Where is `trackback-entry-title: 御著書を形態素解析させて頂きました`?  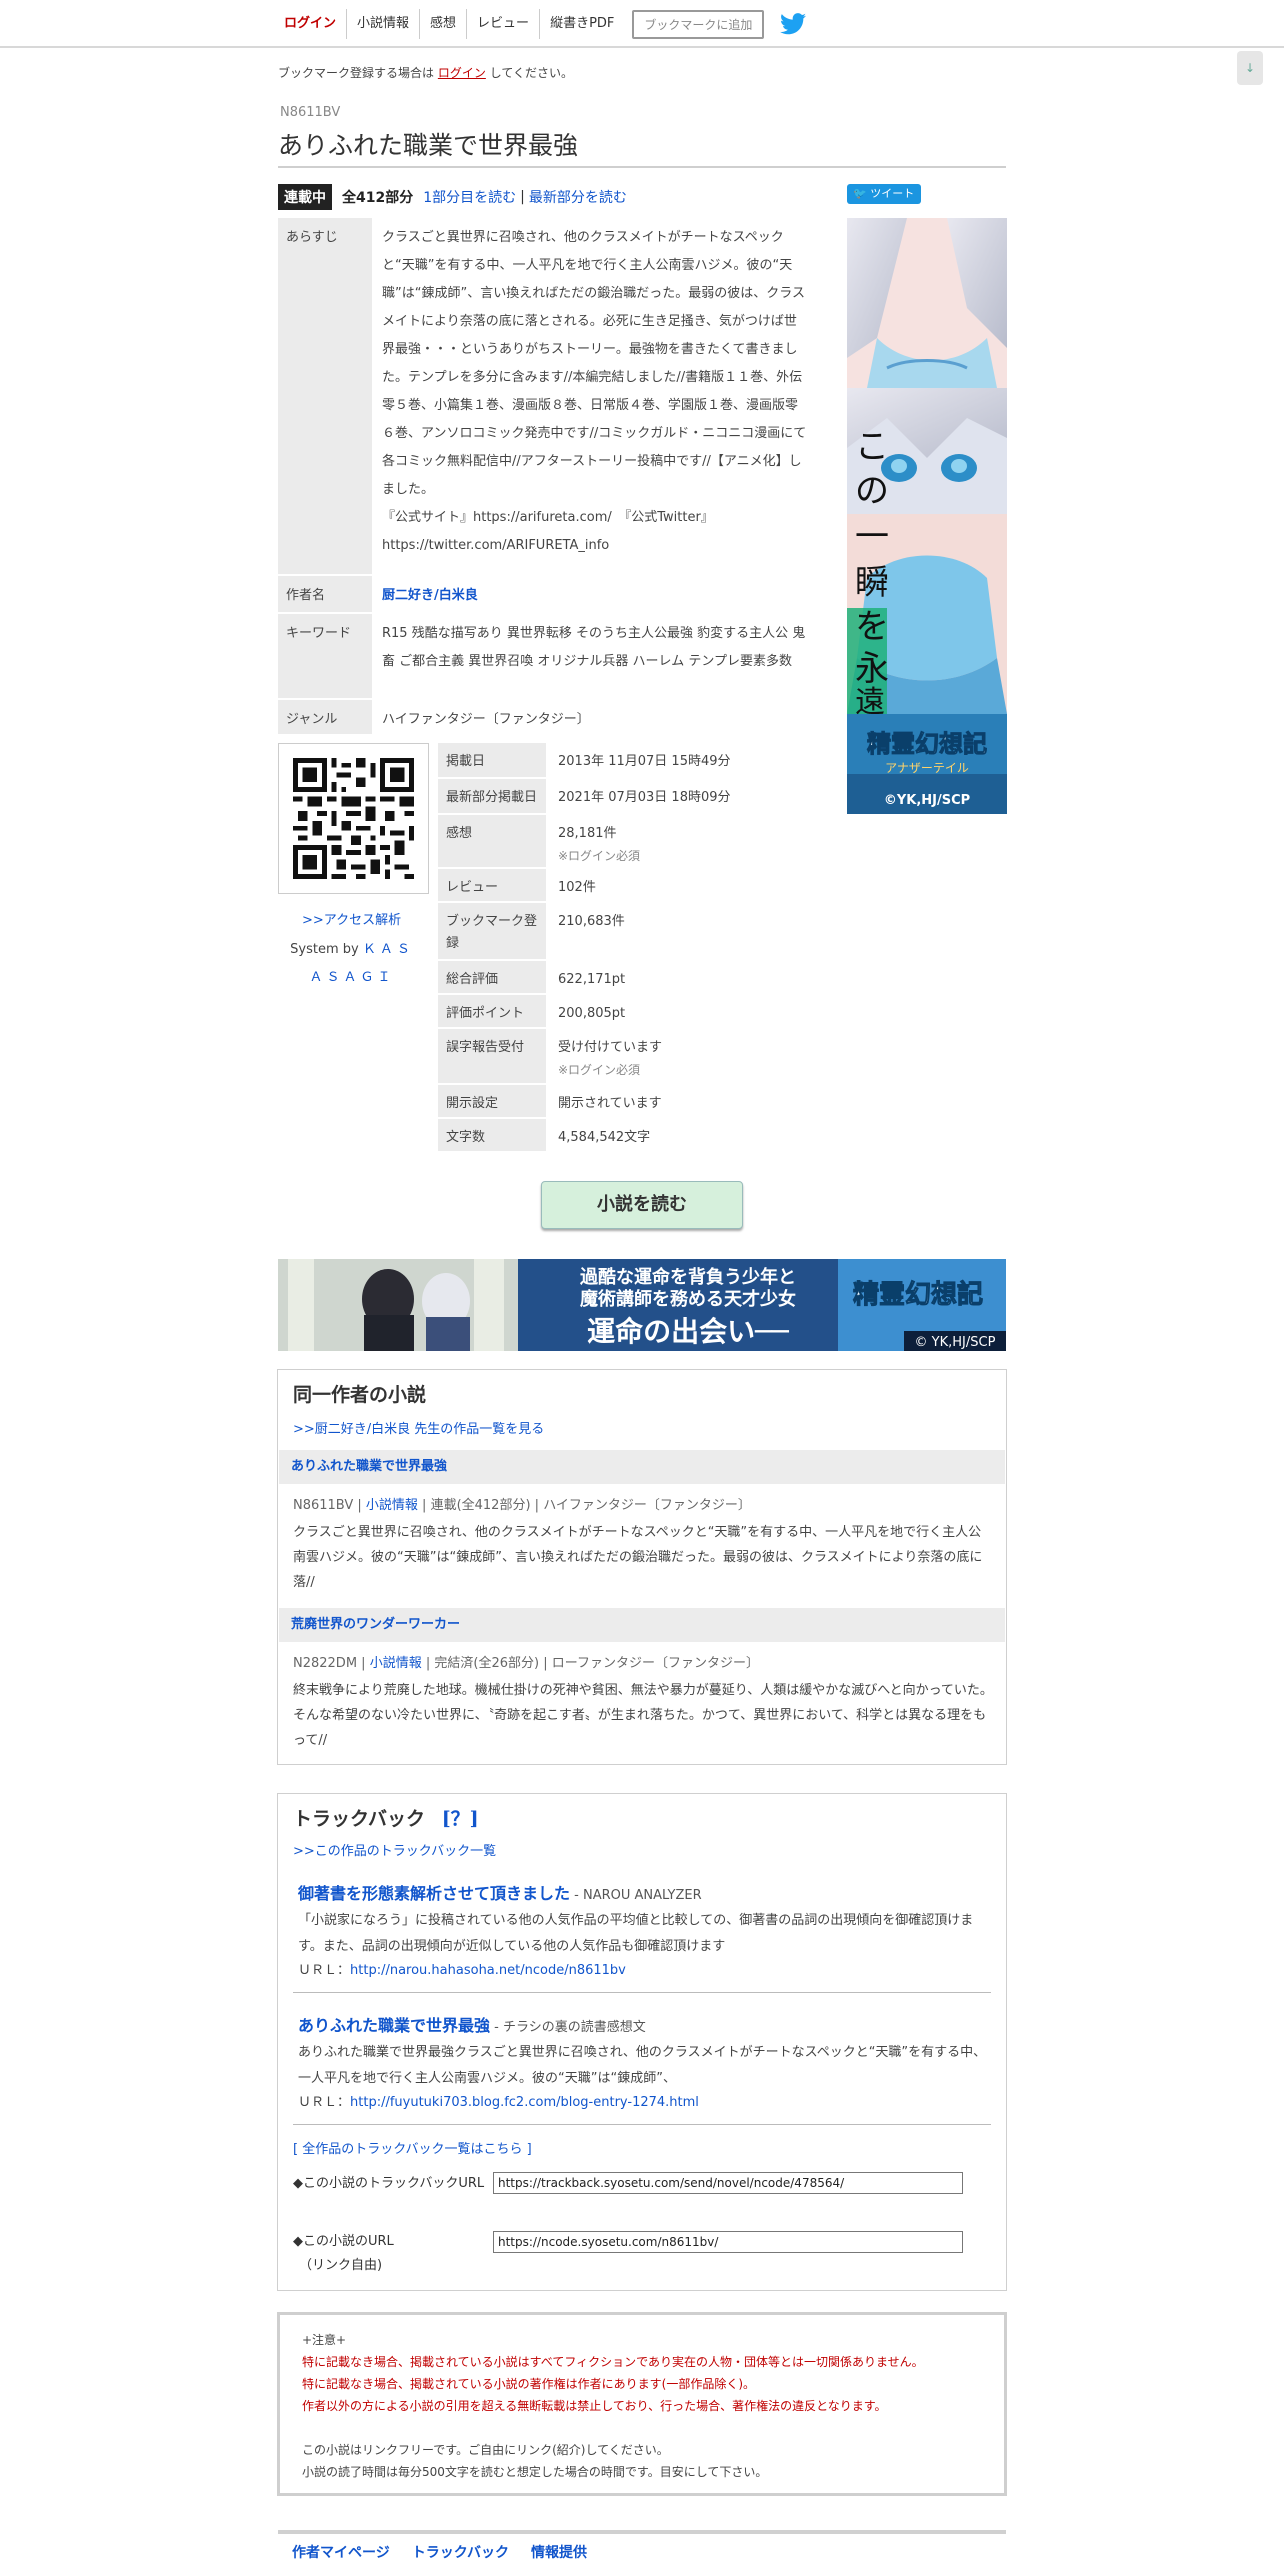 trackback-entry-title: 御著書を形態素解析させて頂きました is located at coordinates (434, 1893).